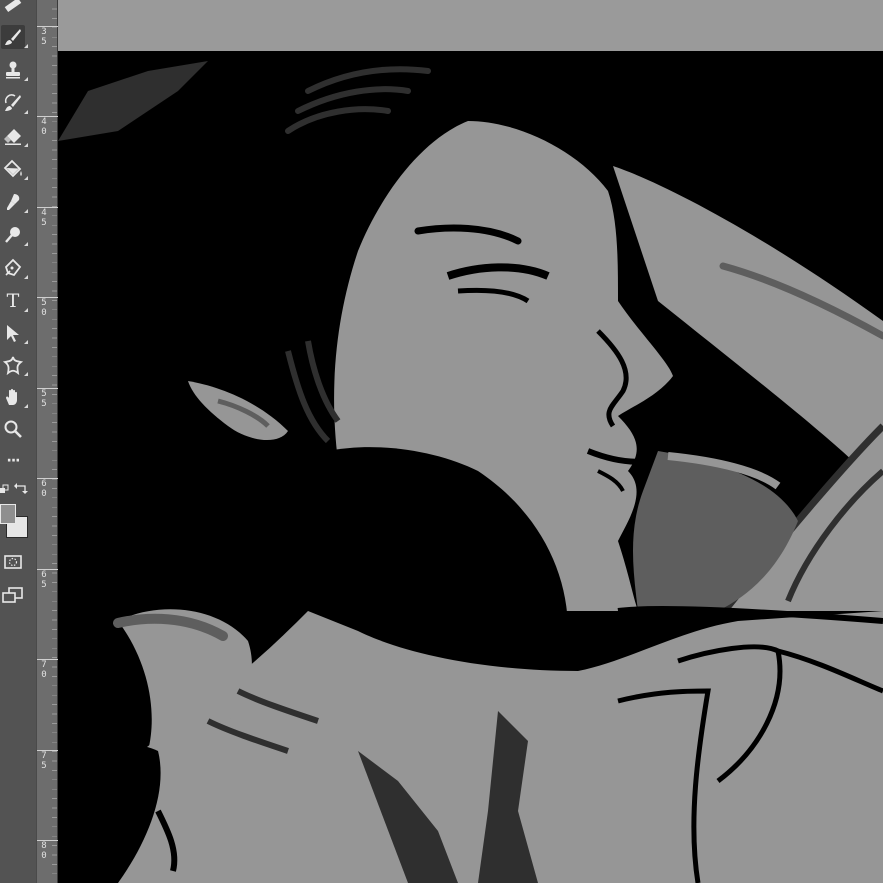 The width and height of the screenshot is (883, 883). I want to click on screen-mode-icon, so click(13, 595).